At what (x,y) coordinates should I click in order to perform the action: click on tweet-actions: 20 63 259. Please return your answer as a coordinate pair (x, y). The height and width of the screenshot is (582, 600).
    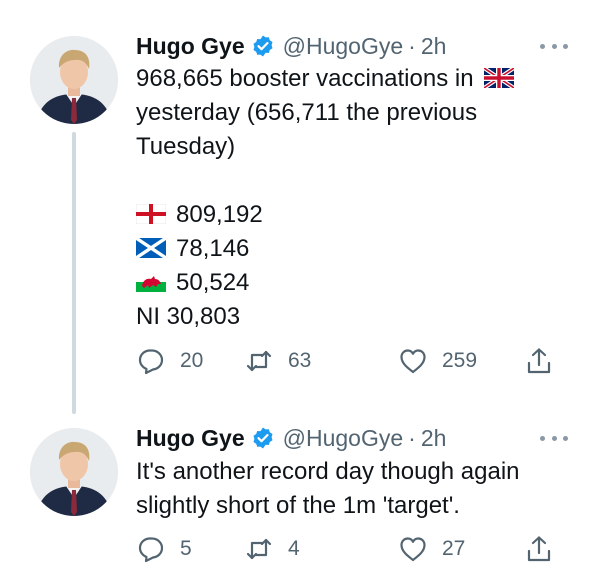
    Looking at the image, I should click on (351, 361).